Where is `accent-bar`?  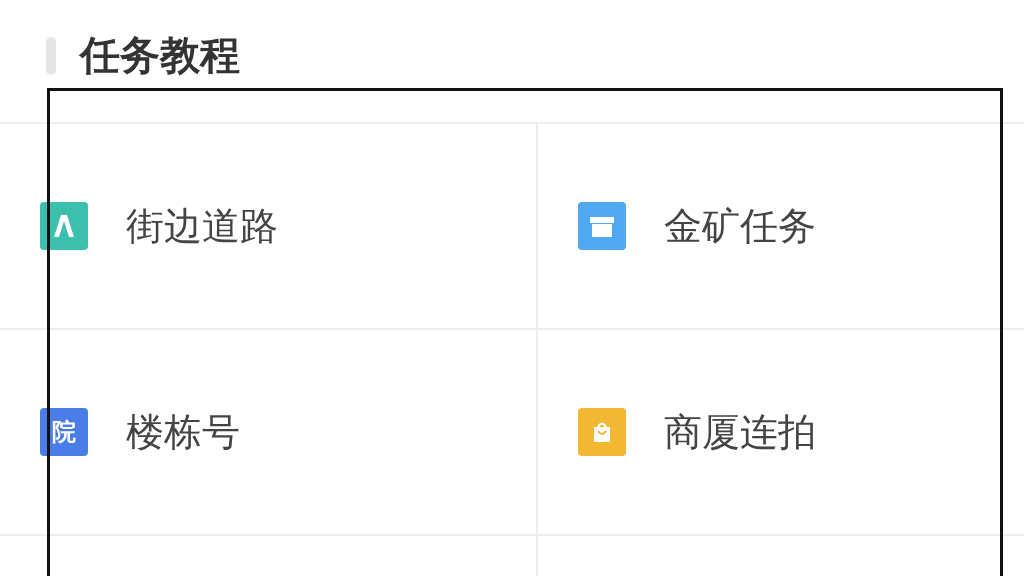 accent-bar is located at coordinates (51, 56).